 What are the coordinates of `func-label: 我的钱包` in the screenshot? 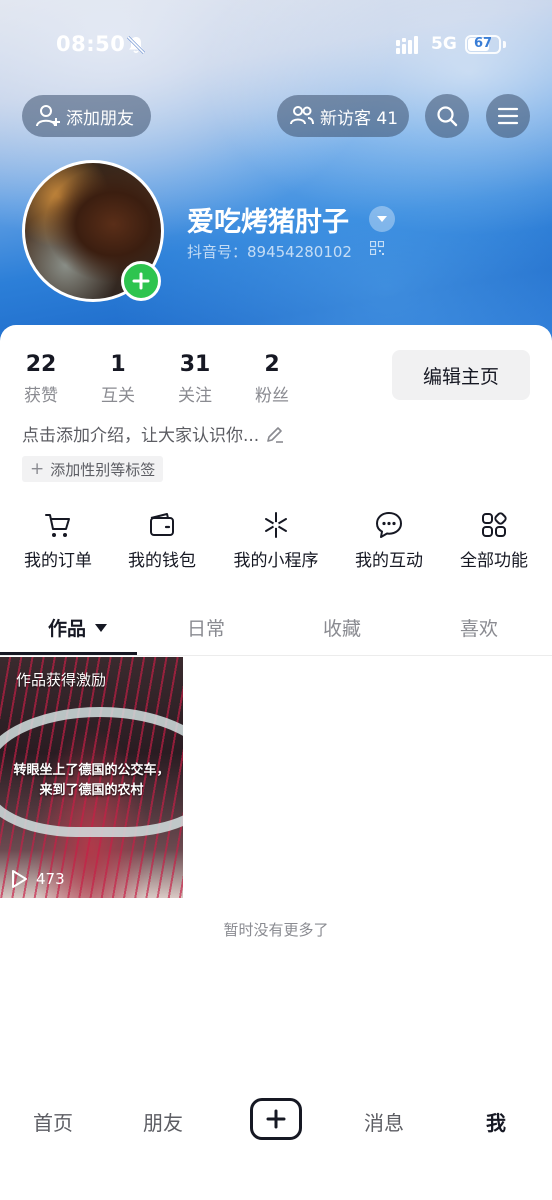 It's located at (162, 561).